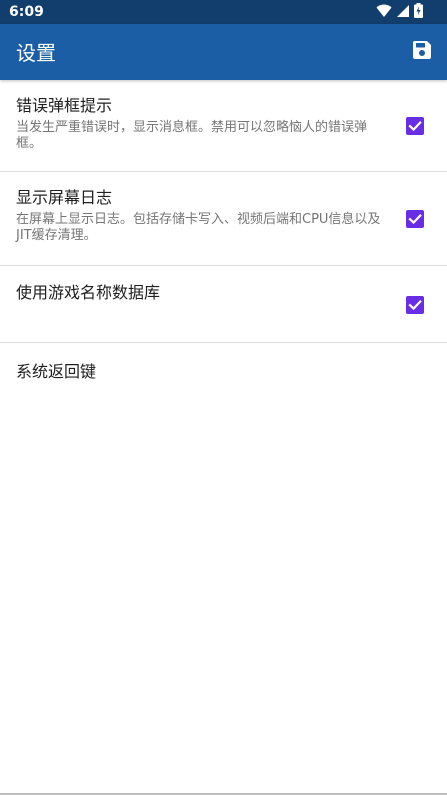  I want to click on setting-system-back-key: 系统返回键, so click(223, 372).